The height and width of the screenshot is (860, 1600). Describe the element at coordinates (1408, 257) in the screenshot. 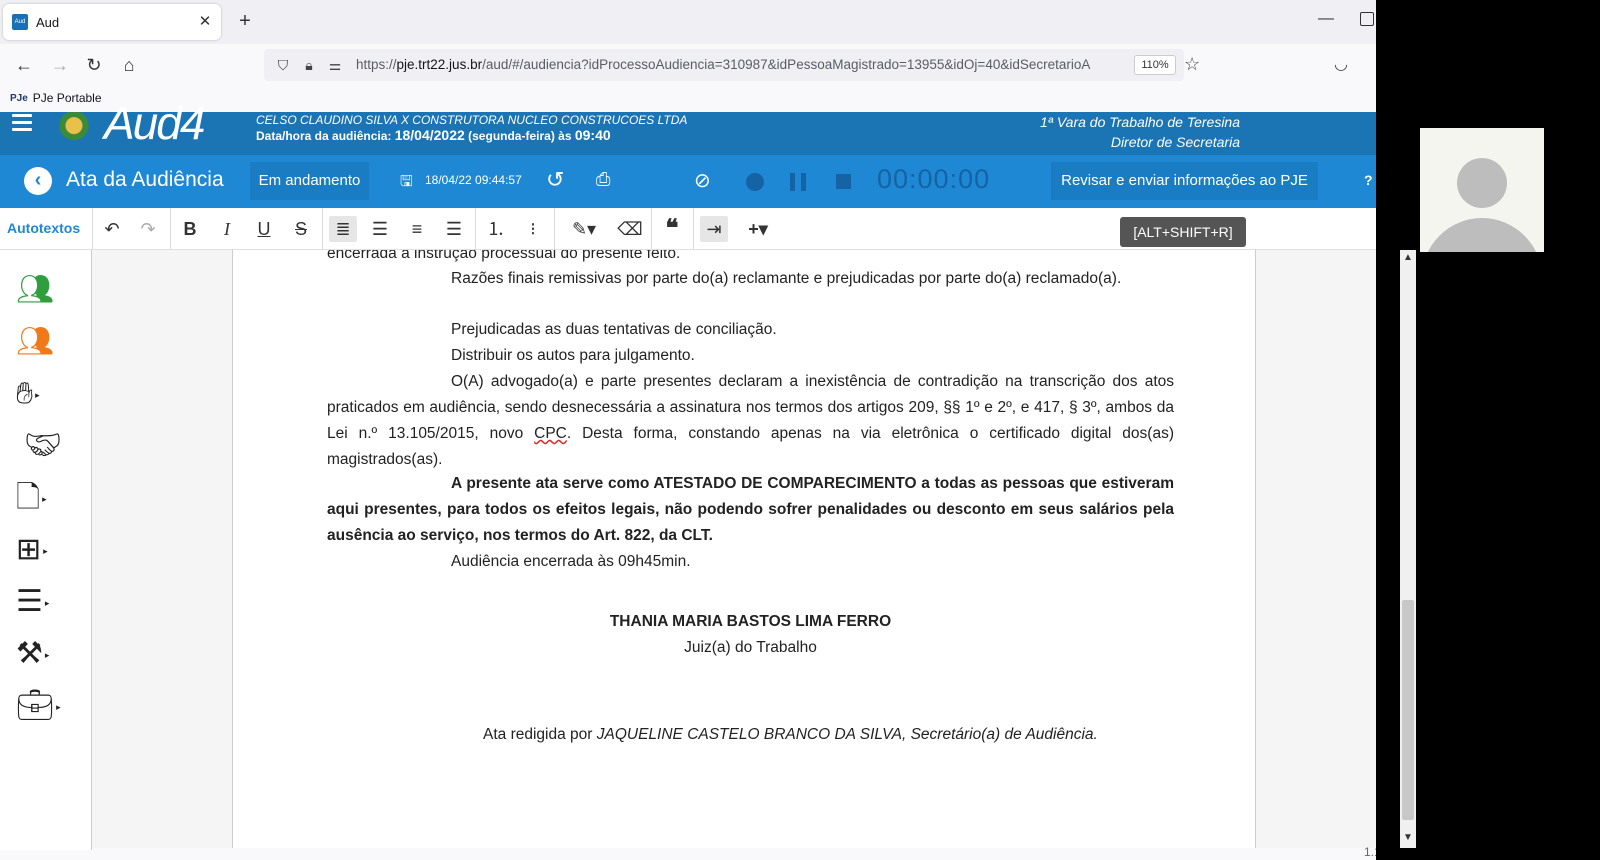

I see `scroll-up-icon: ▲` at that location.